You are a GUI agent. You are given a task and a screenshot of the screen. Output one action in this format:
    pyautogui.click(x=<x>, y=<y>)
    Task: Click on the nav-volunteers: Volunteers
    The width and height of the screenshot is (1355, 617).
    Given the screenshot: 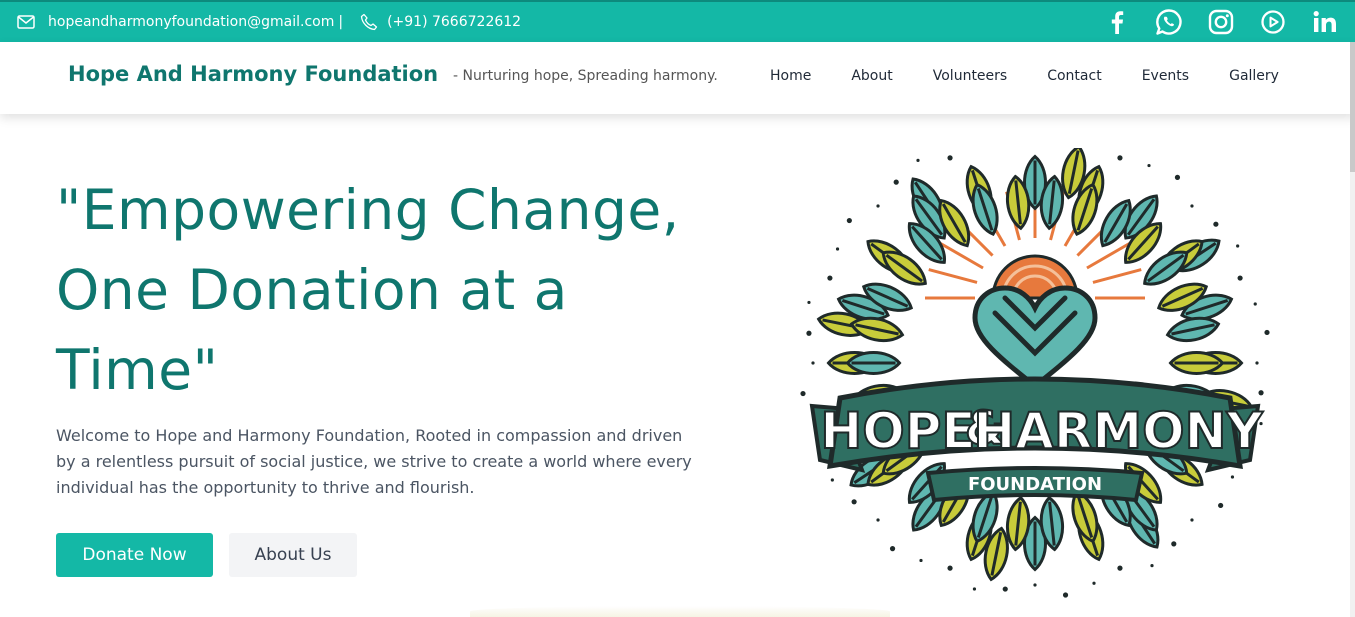 What is the action you would take?
    pyautogui.click(x=970, y=76)
    